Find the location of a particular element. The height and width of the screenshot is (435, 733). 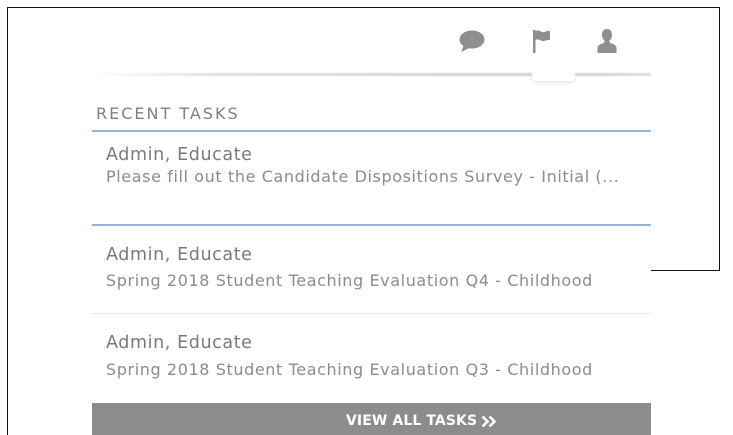

recent-tasks-title: RECENT TASKS is located at coordinates (168, 113).